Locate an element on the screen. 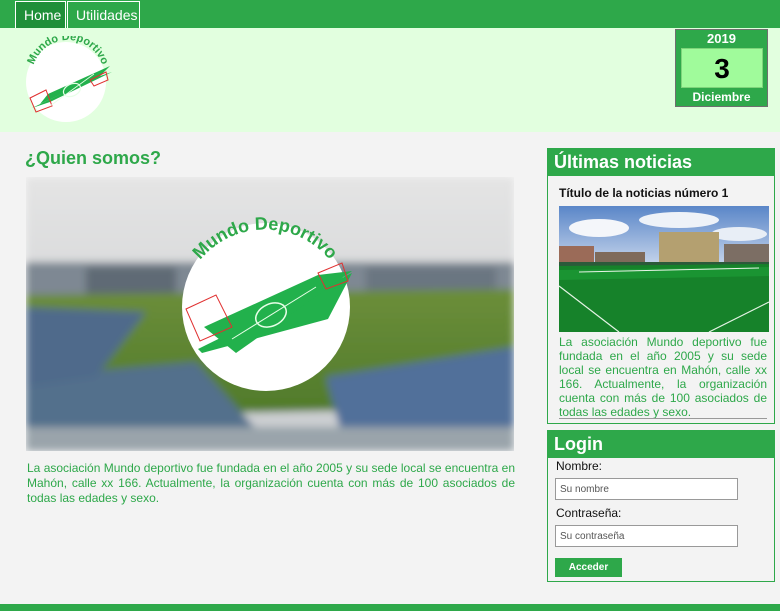 This screenshot has height=611, width=780. name-input is located at coordinates (646, 489).